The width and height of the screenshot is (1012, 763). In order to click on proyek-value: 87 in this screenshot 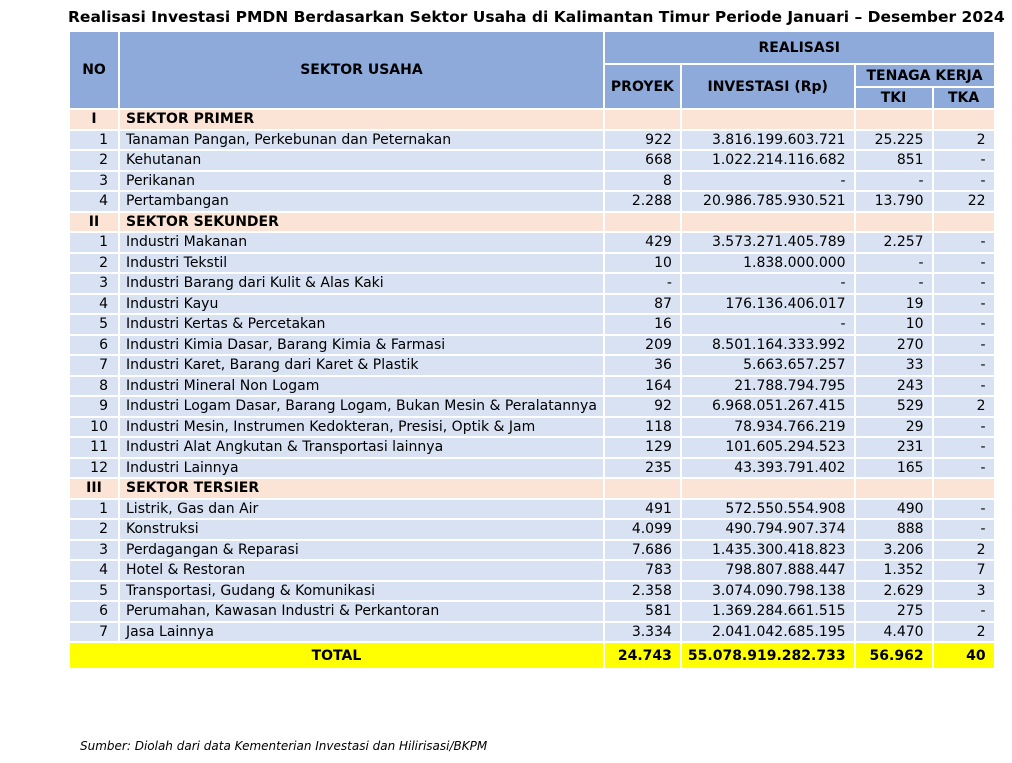, I will do `click(642, 303)`.